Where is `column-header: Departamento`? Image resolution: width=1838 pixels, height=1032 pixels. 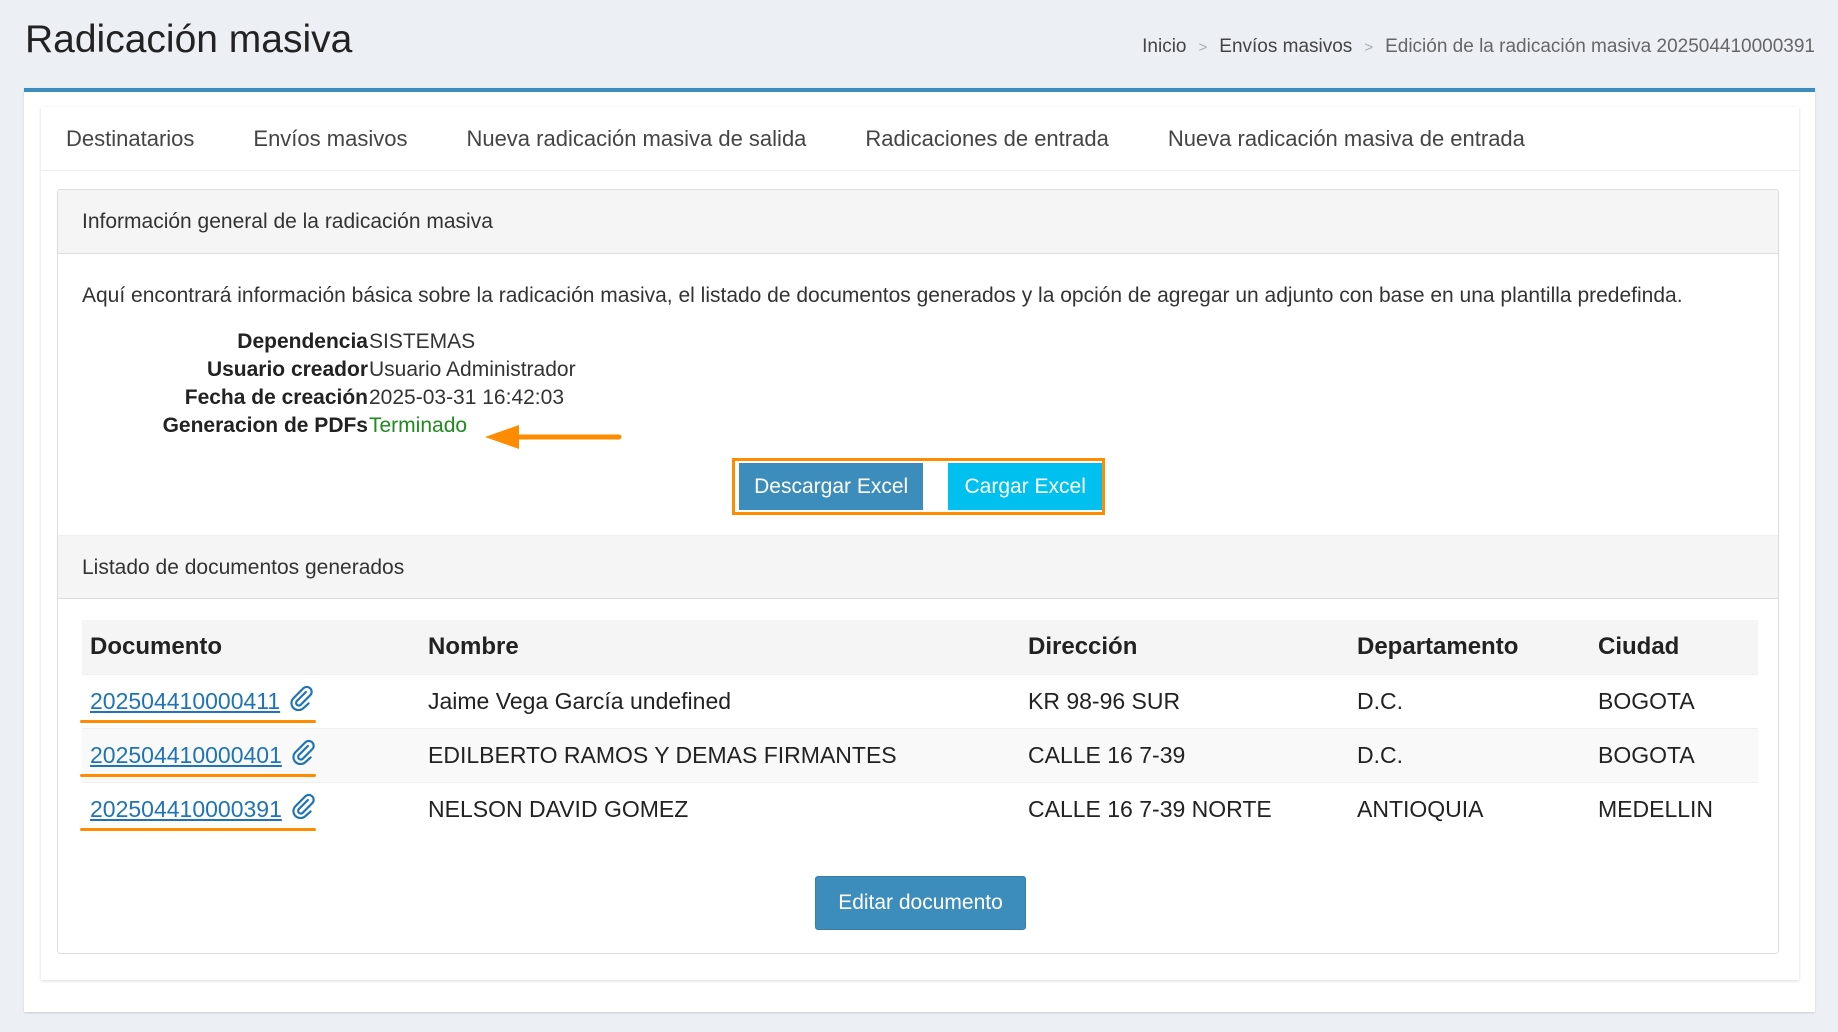
column-header: Departamento is located at coordinates (1469, 647).